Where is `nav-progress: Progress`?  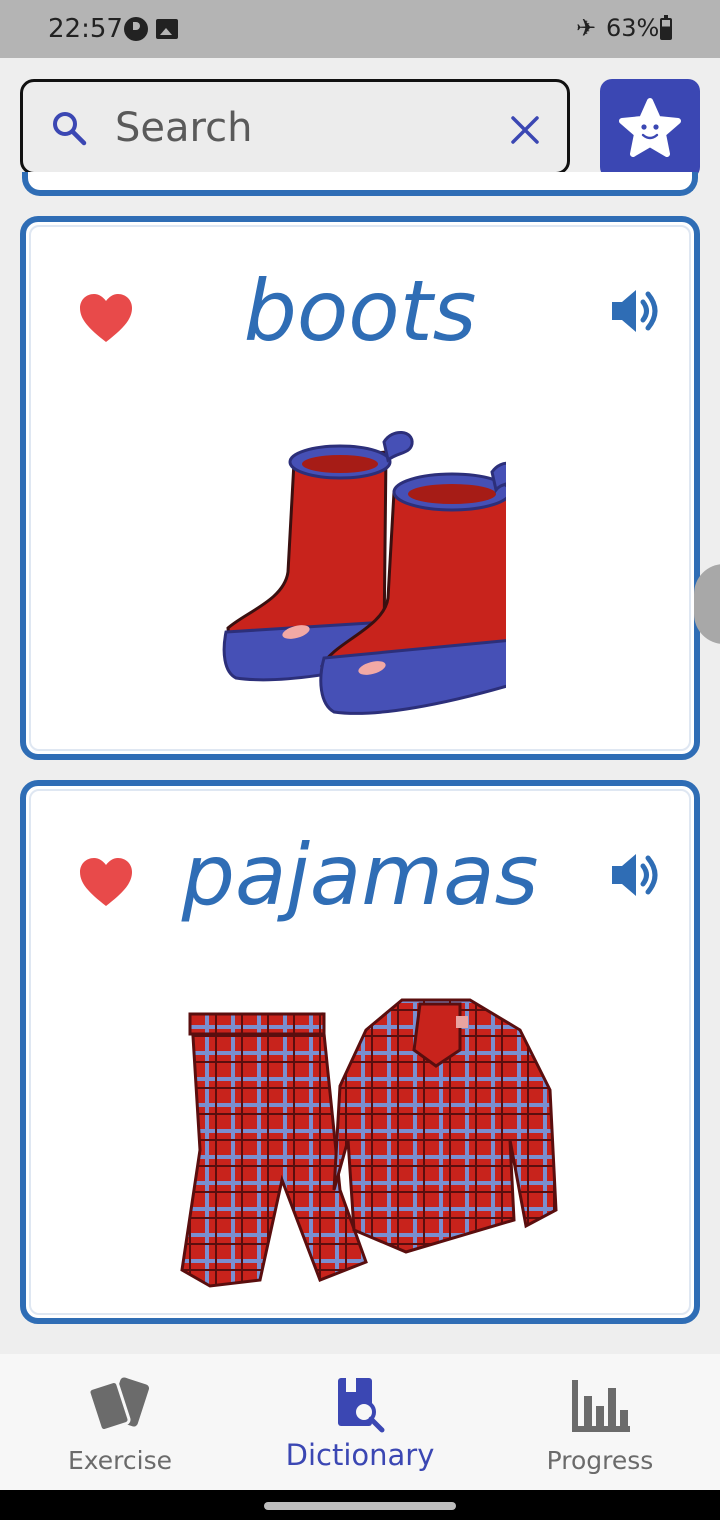 nav-progress: Progress is located at coordinates (600, 1422).